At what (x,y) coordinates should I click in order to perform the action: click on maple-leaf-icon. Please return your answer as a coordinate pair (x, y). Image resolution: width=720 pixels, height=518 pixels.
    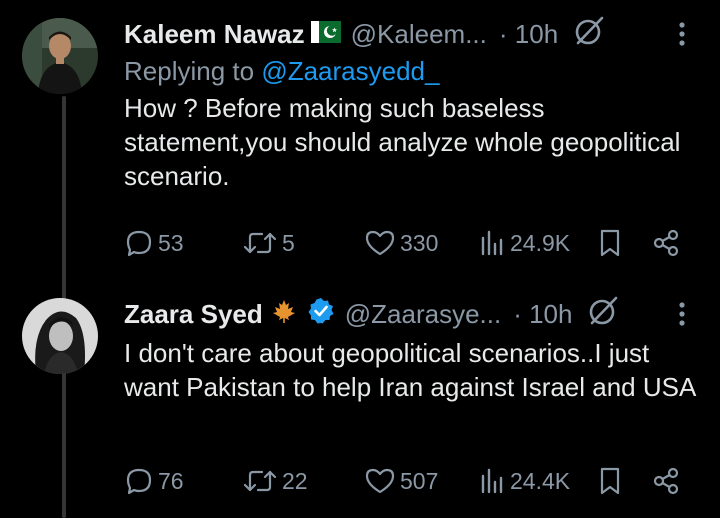
    Looking at the image, I should click on (284, 314).